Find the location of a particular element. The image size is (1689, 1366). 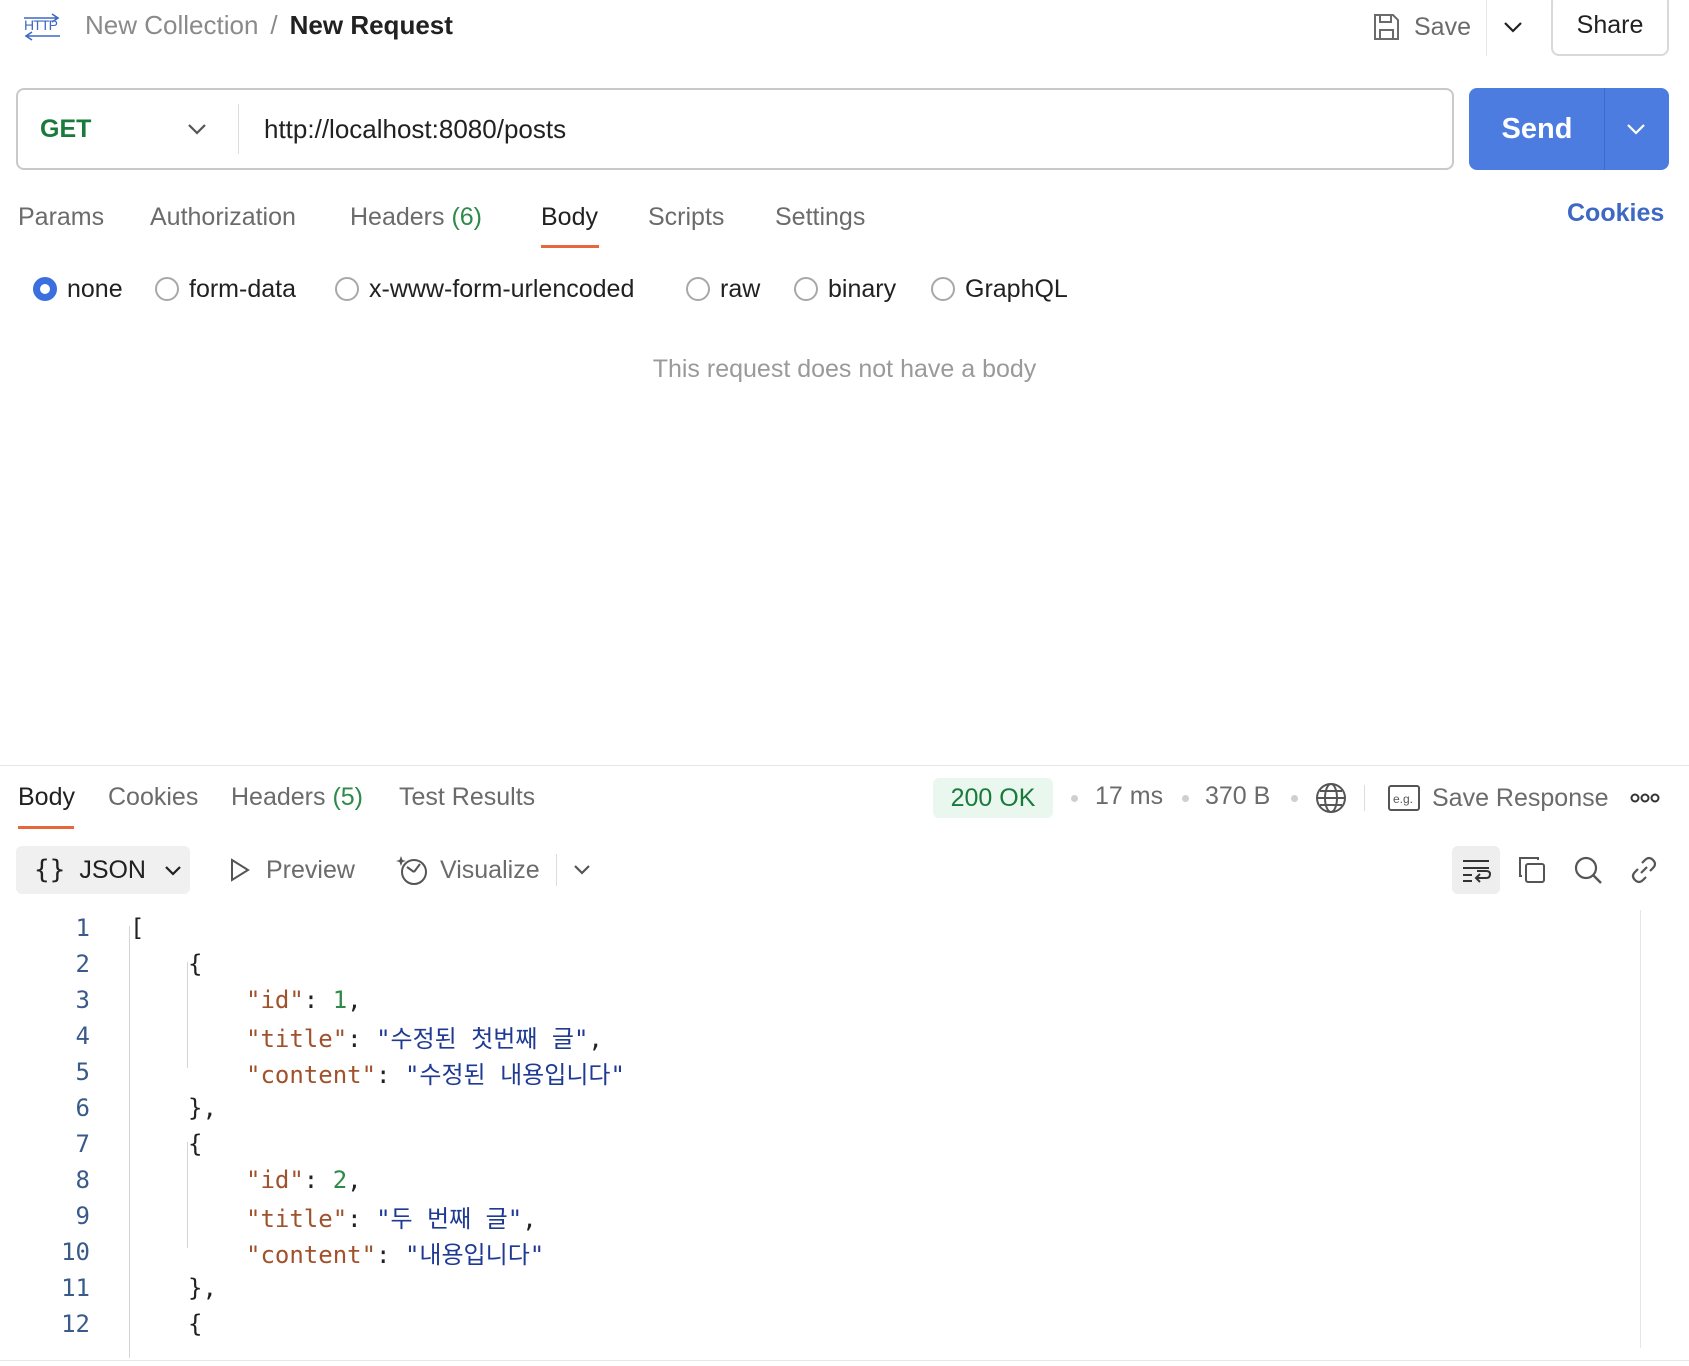

radio-x-www-form-urlencoded: x-www-form-urlencoded is located at coordinates (484, 289).